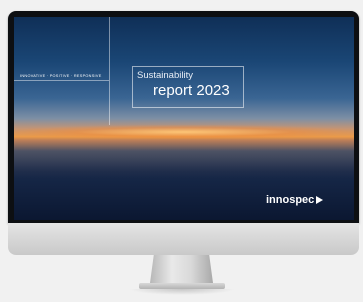 The image size is (363, 302). I want to click on monitor-stand-neck, so click(181, 269).